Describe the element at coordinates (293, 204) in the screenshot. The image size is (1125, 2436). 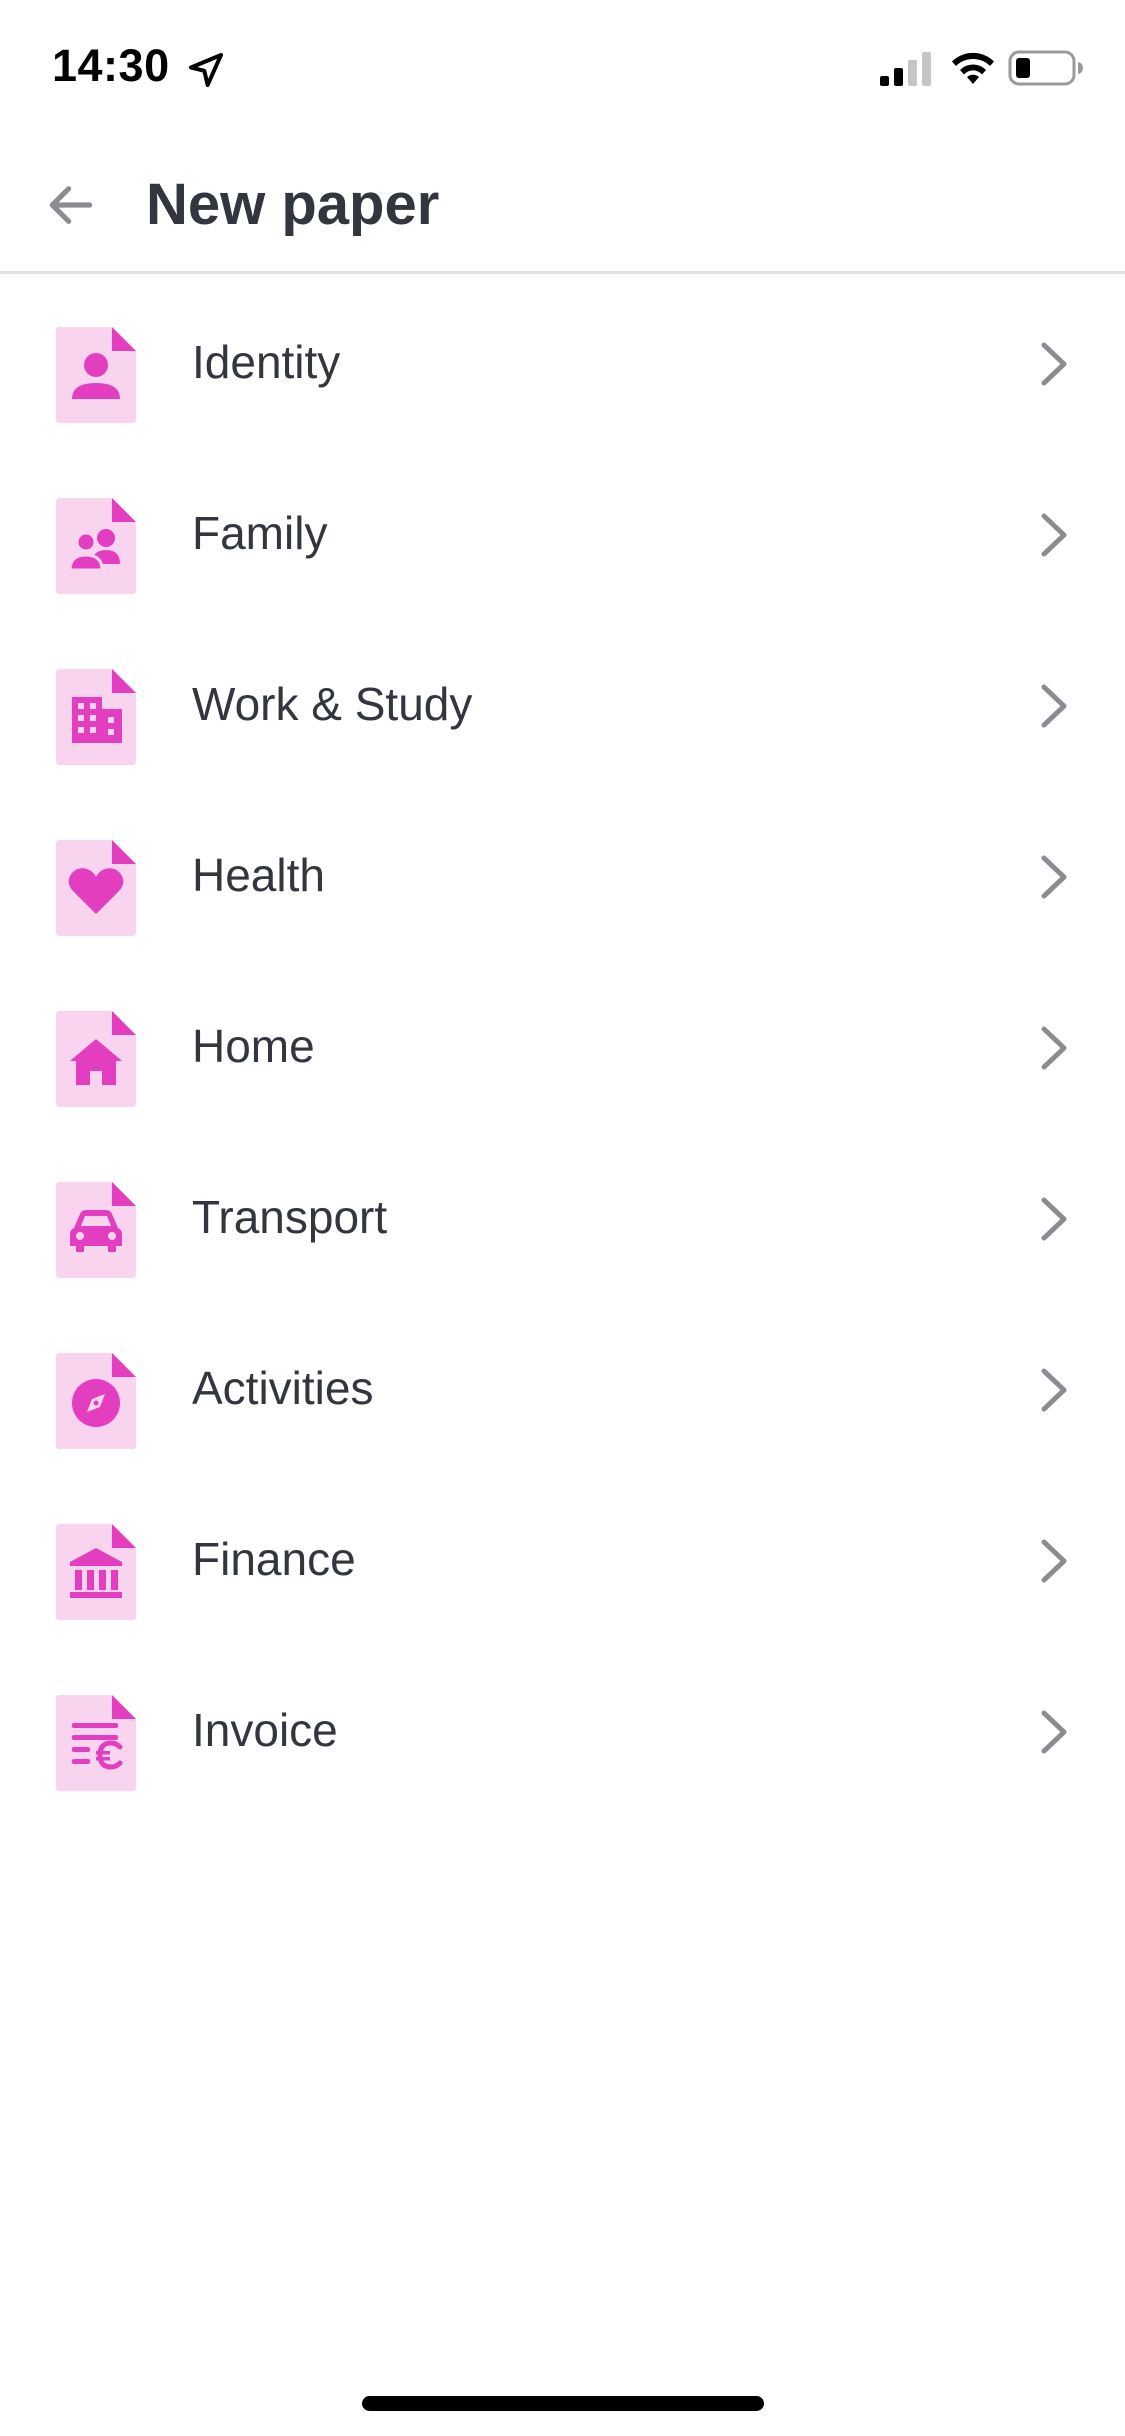
I see `page-title: New paper` at that location.